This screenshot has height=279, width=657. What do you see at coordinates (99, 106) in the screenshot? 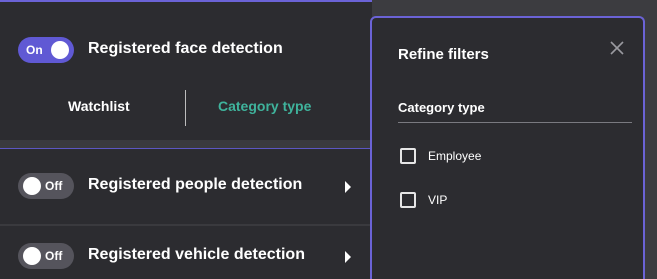
I see `tab-watchlist: Watchlist` at bounding box center [99, 106].